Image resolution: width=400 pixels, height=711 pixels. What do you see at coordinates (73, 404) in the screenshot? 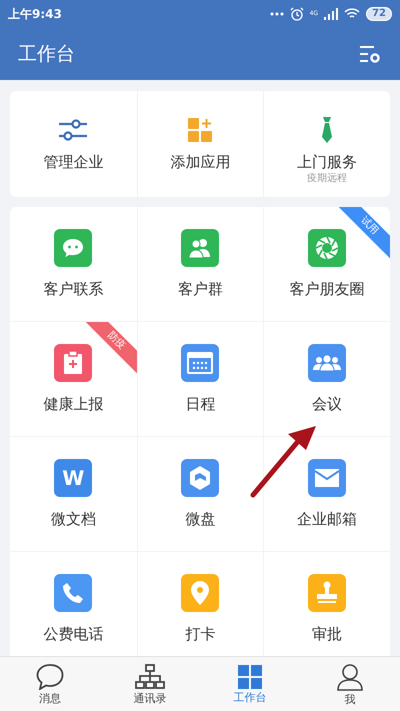
I see `app-label: 健康上报` at bounding box center [73, 404].